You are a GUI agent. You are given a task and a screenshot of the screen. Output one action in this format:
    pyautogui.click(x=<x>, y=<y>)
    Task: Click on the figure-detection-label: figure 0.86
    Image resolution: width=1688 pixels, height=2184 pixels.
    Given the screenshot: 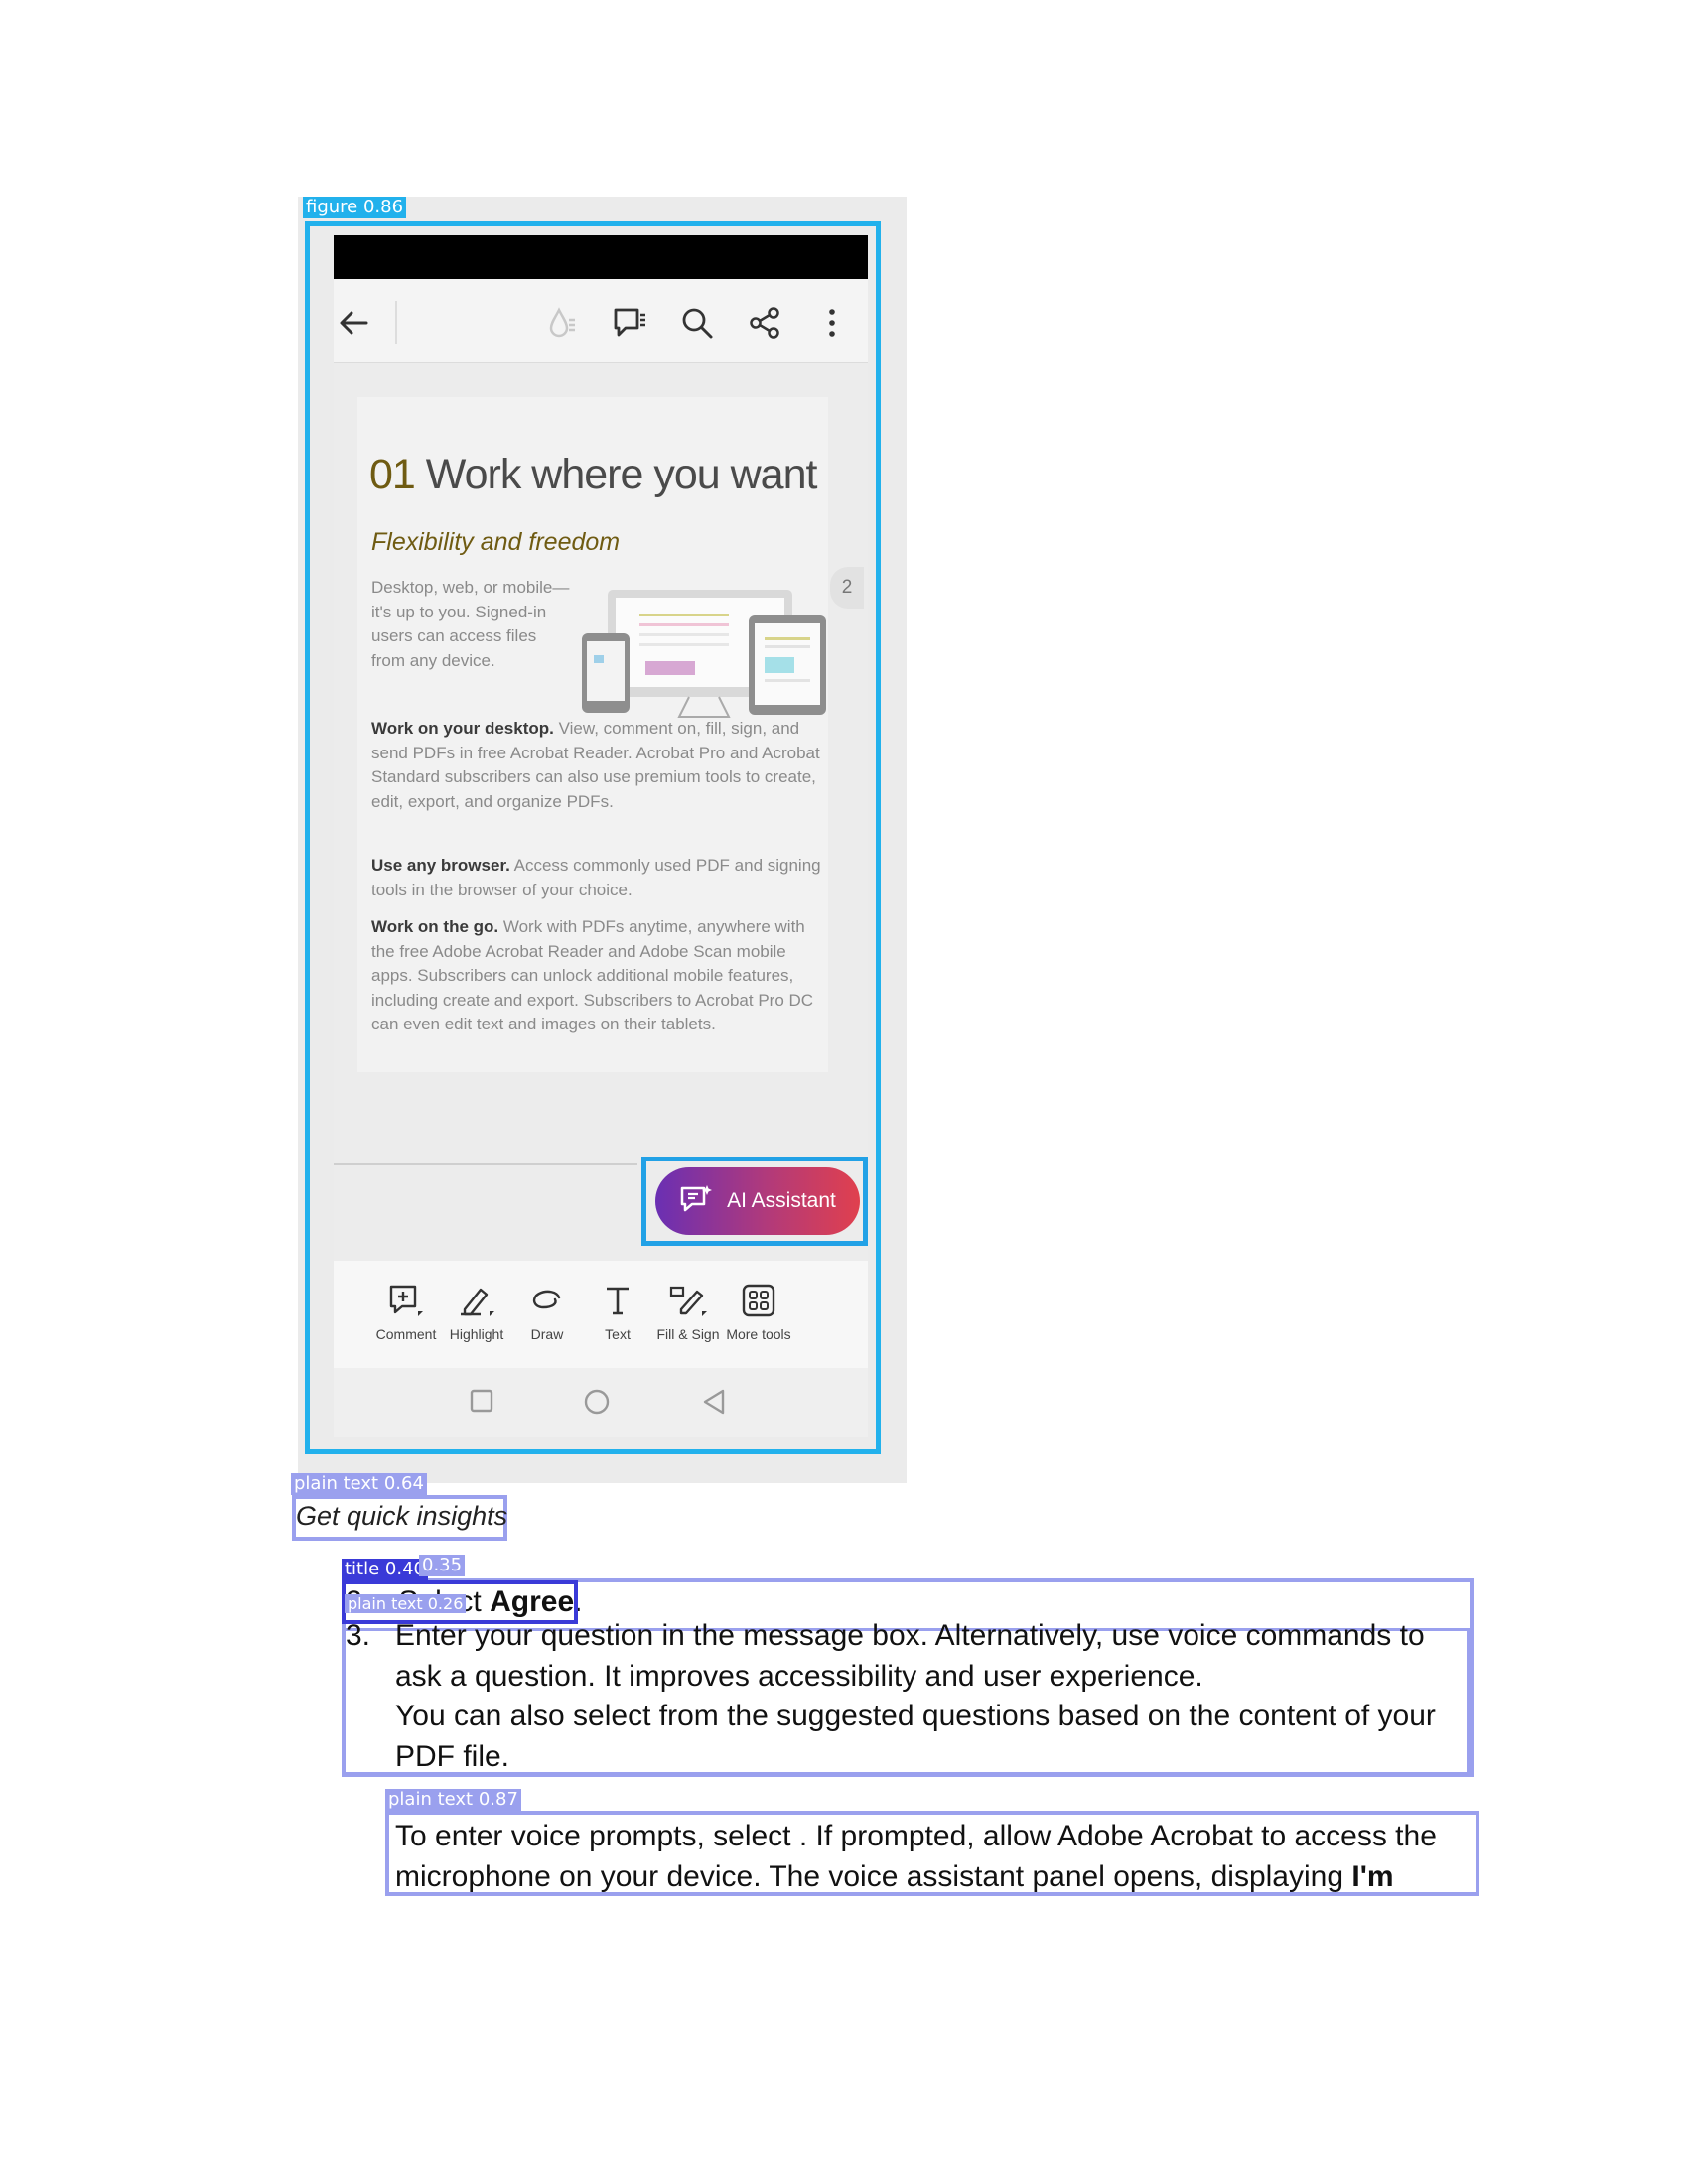 What is the action you would take?
    pyautogui.click(x=355, y=207)
    